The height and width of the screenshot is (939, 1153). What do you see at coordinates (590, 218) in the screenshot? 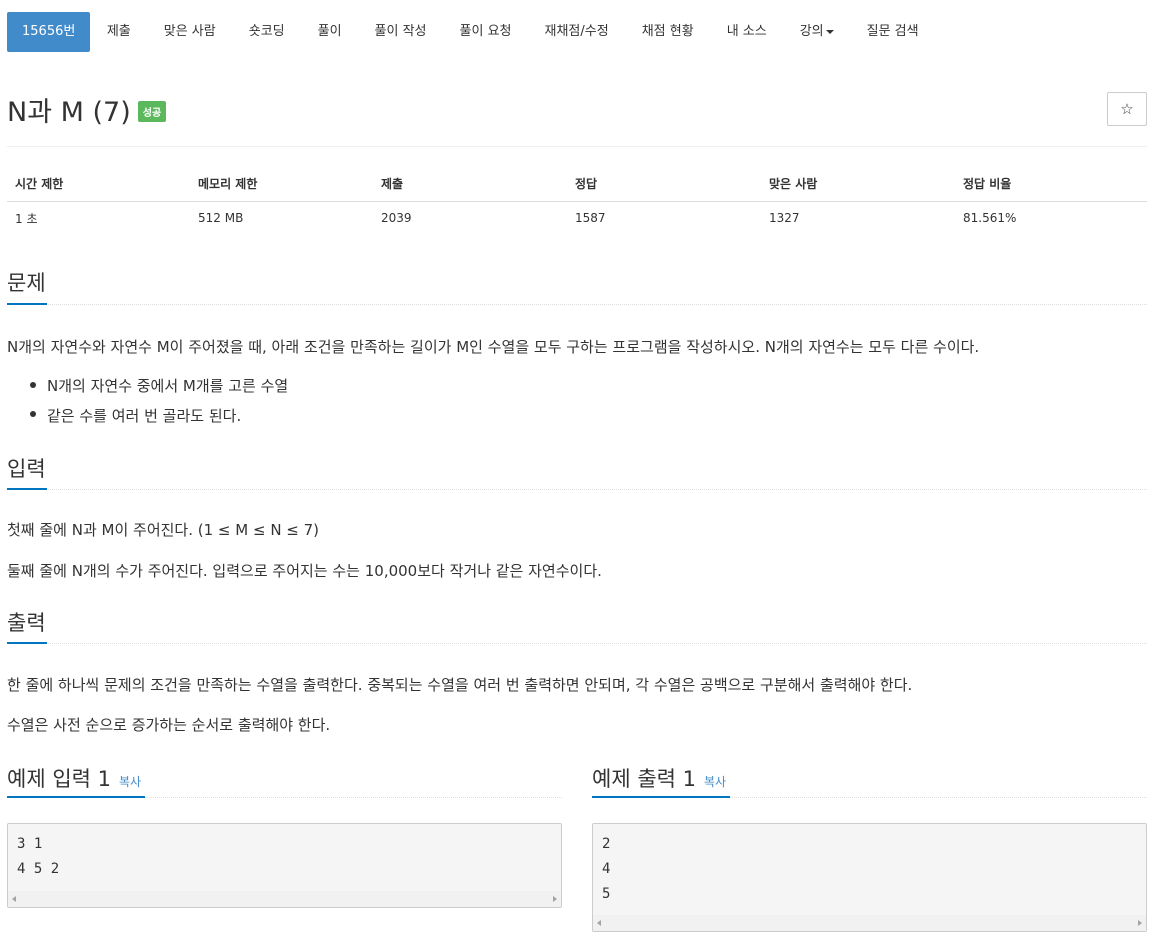
I see `accepted-value: 1587` at bounding box center [590, 218].